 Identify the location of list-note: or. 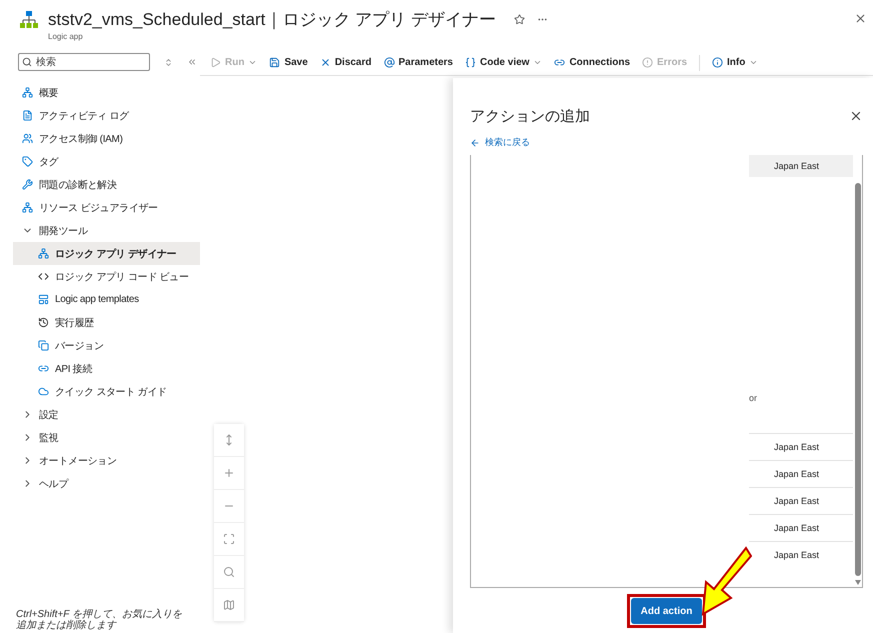
(753, 398).